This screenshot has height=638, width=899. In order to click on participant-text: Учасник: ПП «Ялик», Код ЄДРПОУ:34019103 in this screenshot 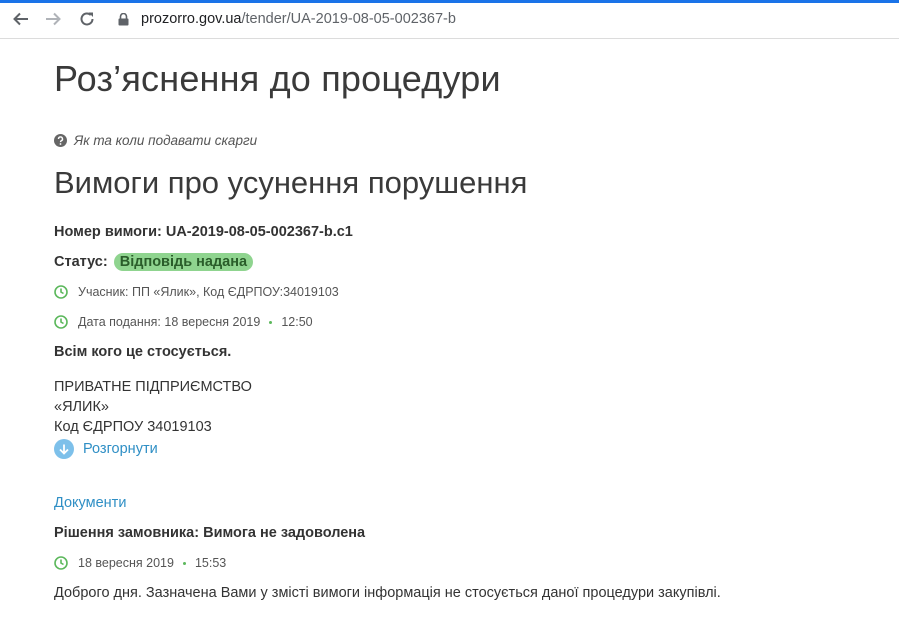, I will do `click(208, 292)`.